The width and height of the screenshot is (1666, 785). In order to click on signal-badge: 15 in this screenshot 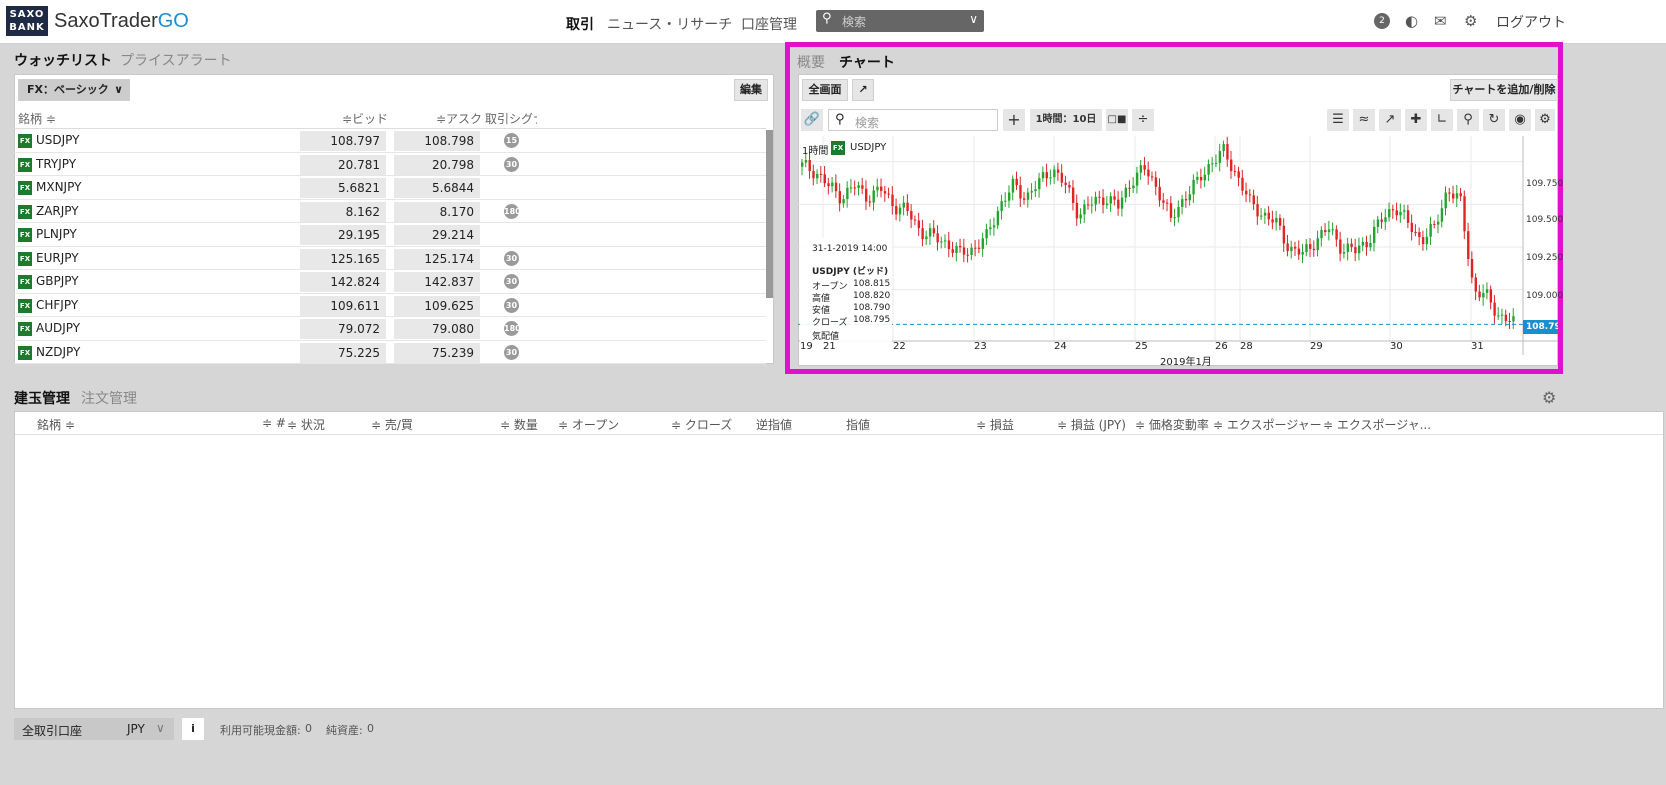, I will do `click(511, 140)`.